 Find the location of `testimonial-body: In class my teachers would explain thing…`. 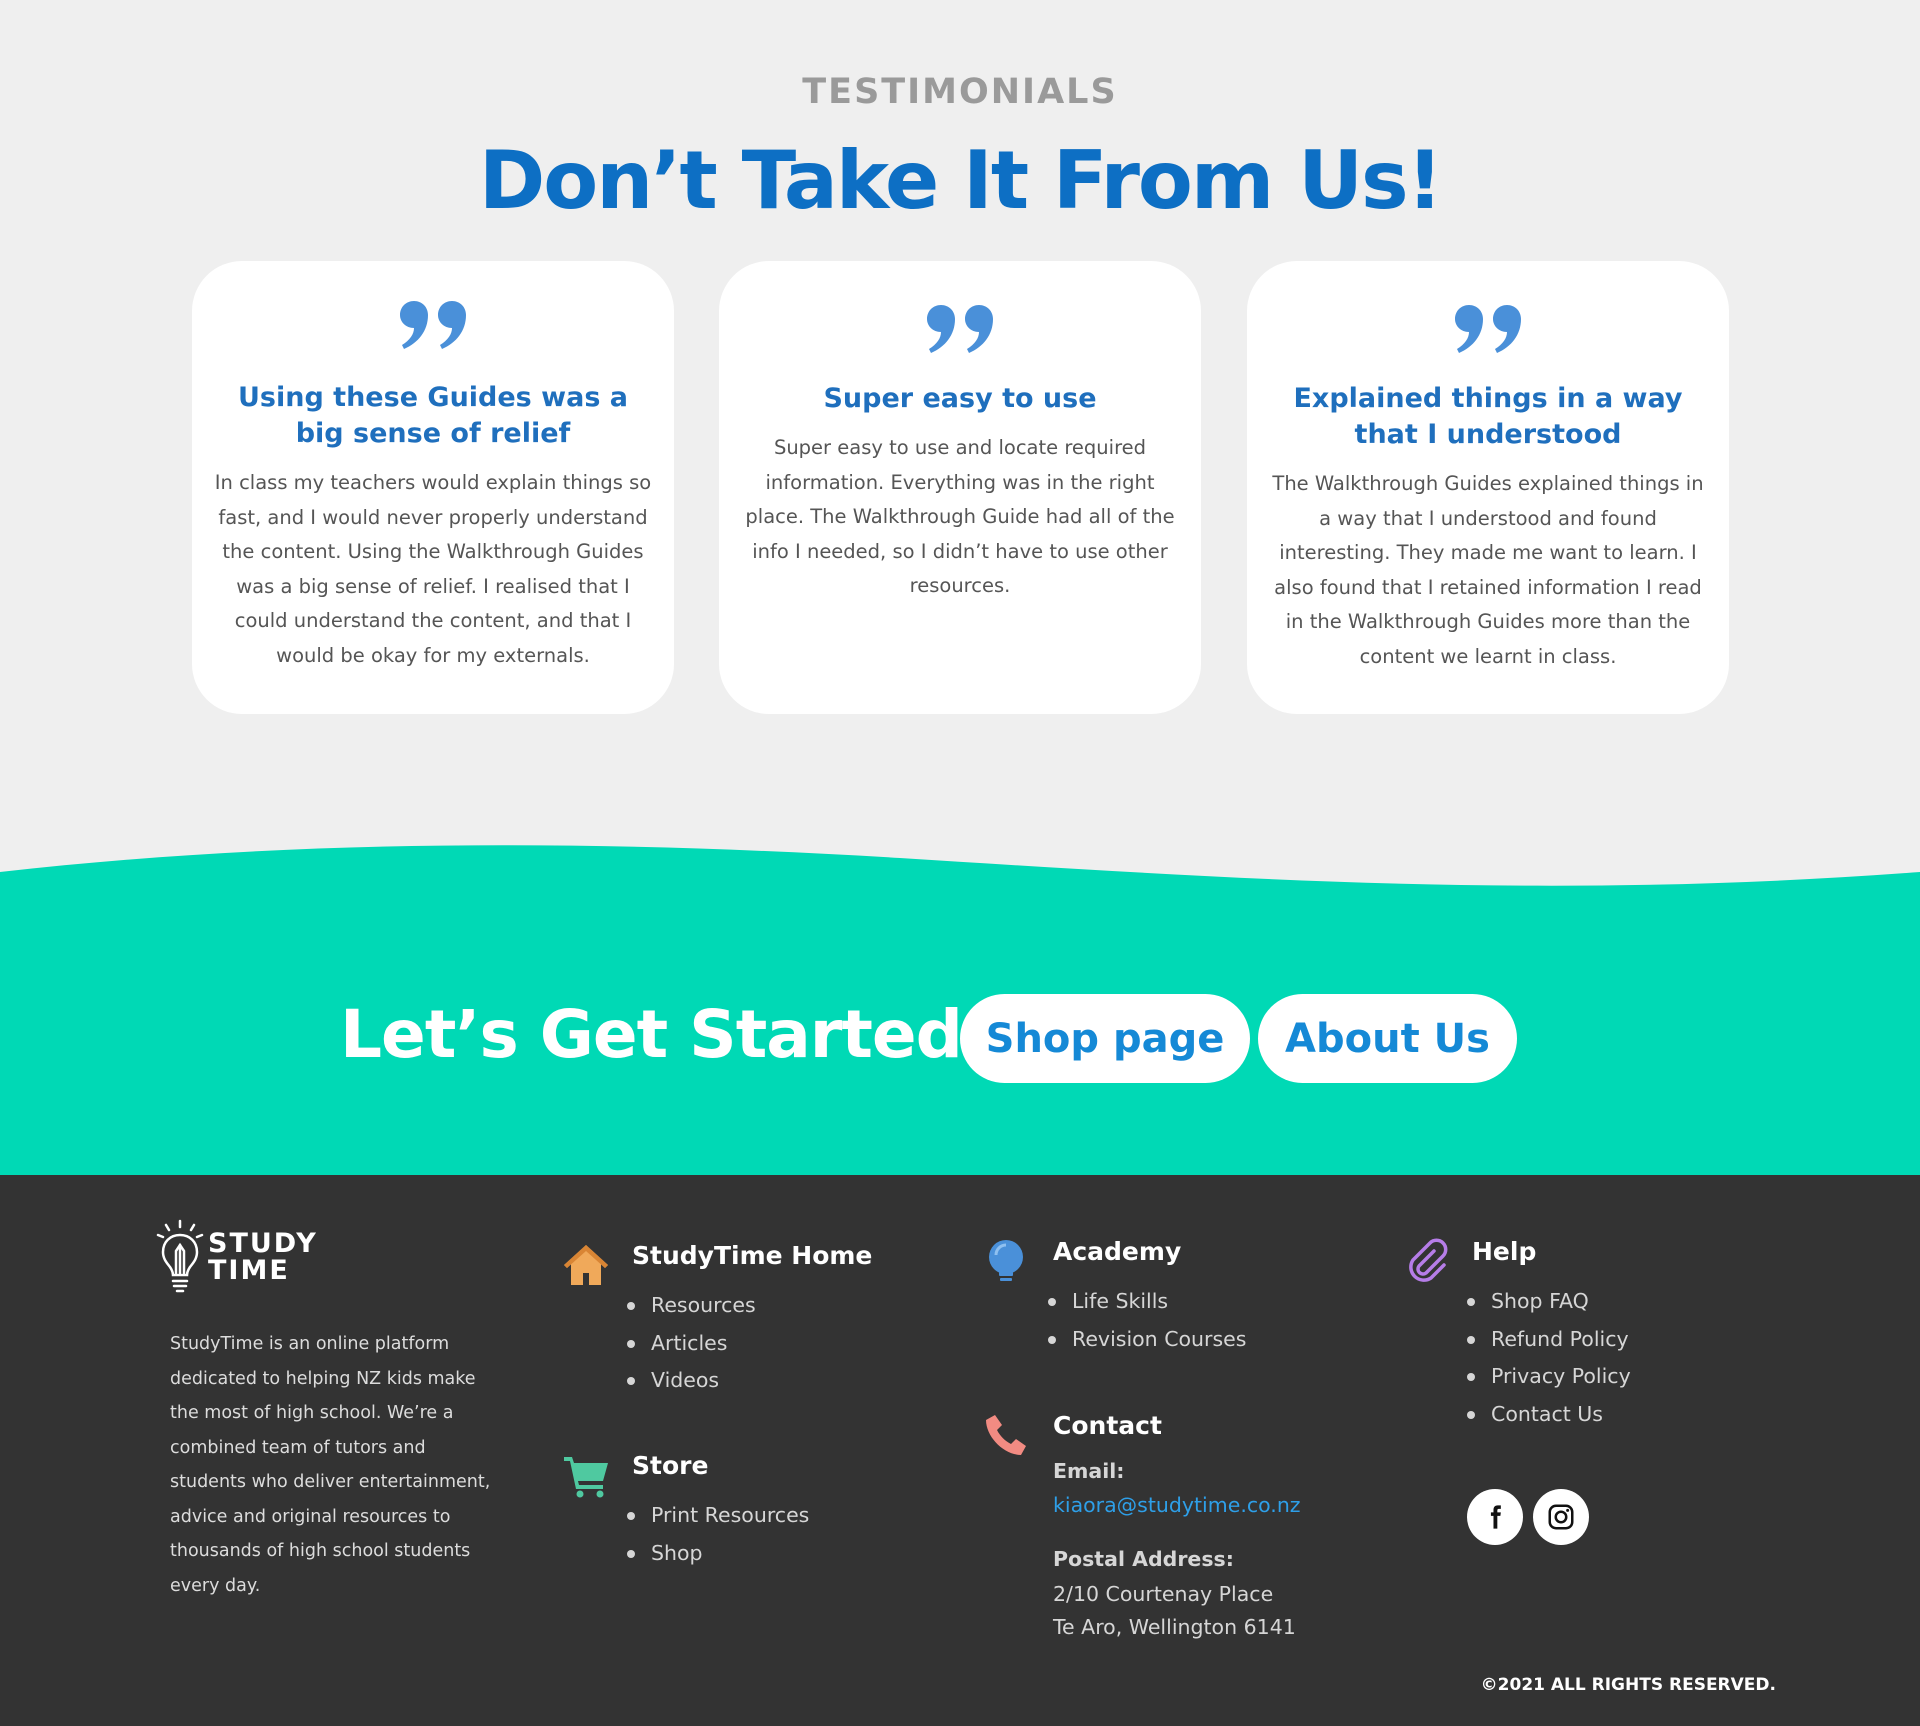

testimonial-body: In class my teachers would explain thing… is located at coordinates (433, 569).